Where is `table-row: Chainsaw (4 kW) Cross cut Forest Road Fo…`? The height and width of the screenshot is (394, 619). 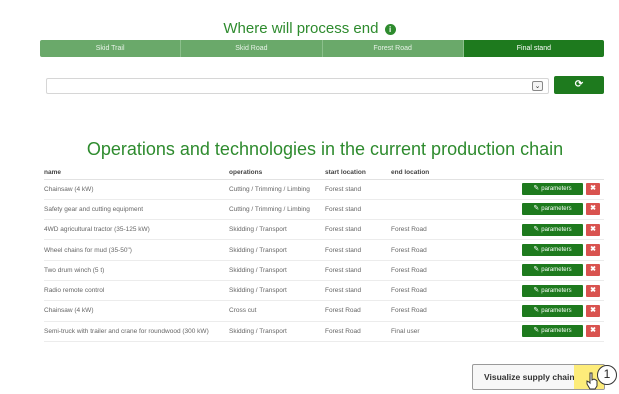 table-row: Chainsaw (4 kW) Cross cut Forest Road Fo… is located at coordinates (324, 311).